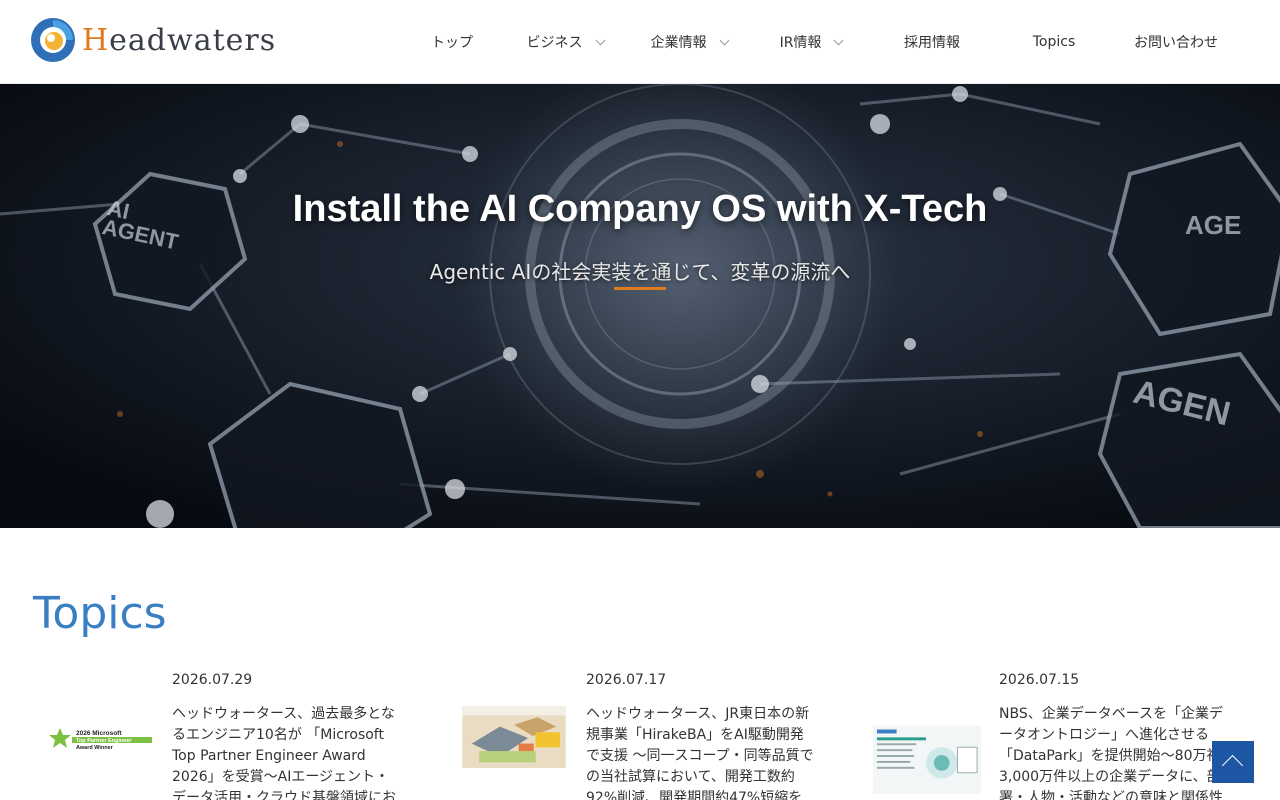  Describe the element at coordinates (100, 613) in the screenshot. I see `topics-heading: Topics` at that location.